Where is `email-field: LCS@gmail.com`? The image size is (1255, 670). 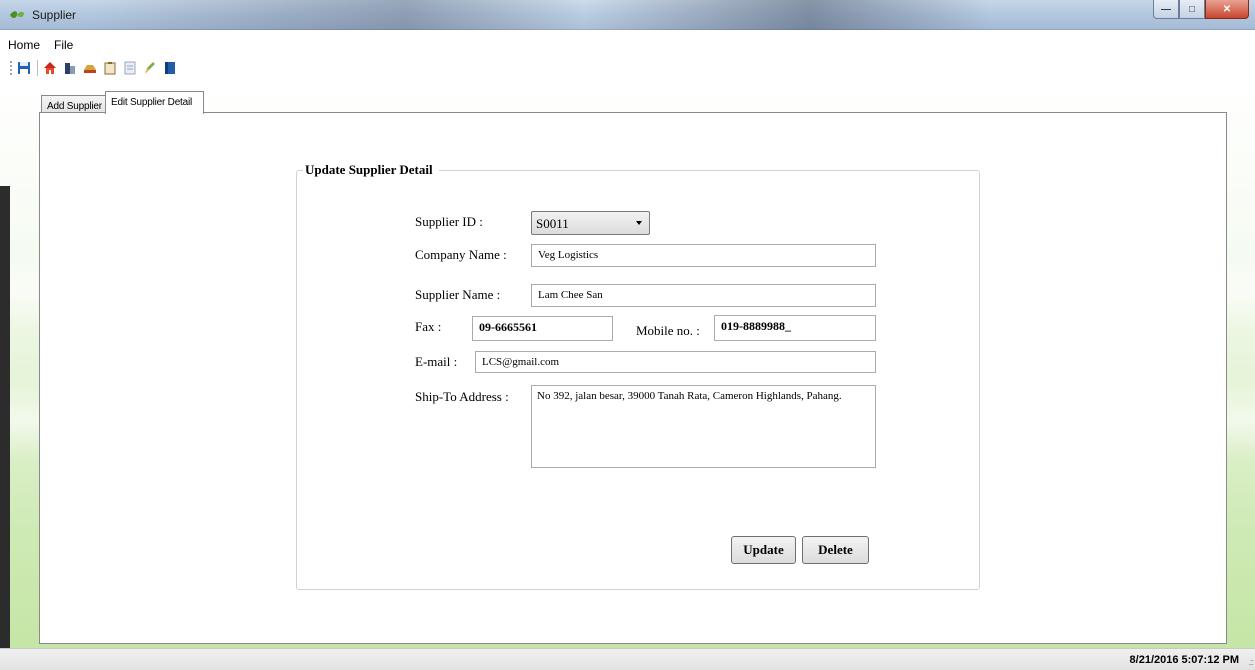 email-field: LCS@gmail.com is located at coordinates (675, 362).